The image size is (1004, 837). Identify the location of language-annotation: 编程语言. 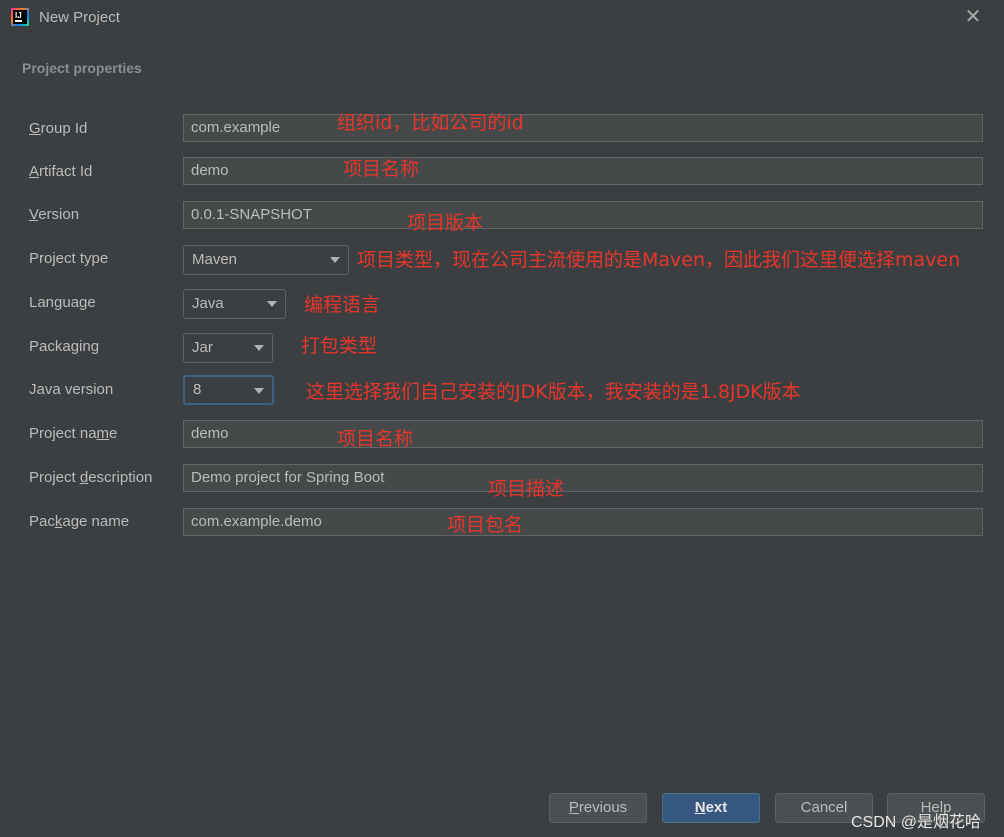
(342, 305).